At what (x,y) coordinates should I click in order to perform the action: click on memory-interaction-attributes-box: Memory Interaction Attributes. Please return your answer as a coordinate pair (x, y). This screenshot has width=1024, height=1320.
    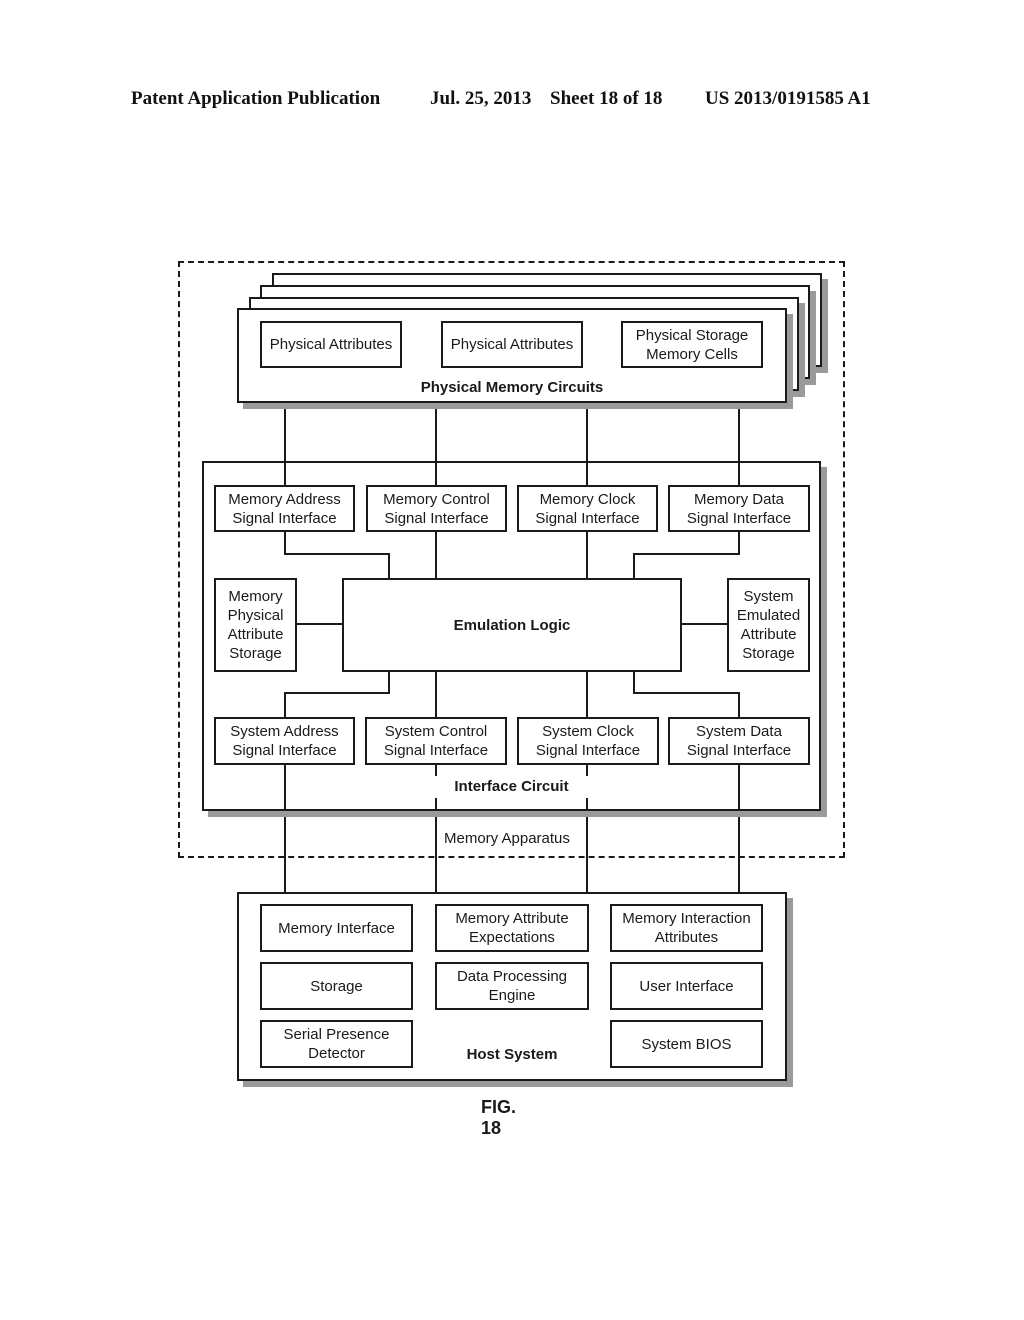
    Looking at the image, I should click on (686, 928).